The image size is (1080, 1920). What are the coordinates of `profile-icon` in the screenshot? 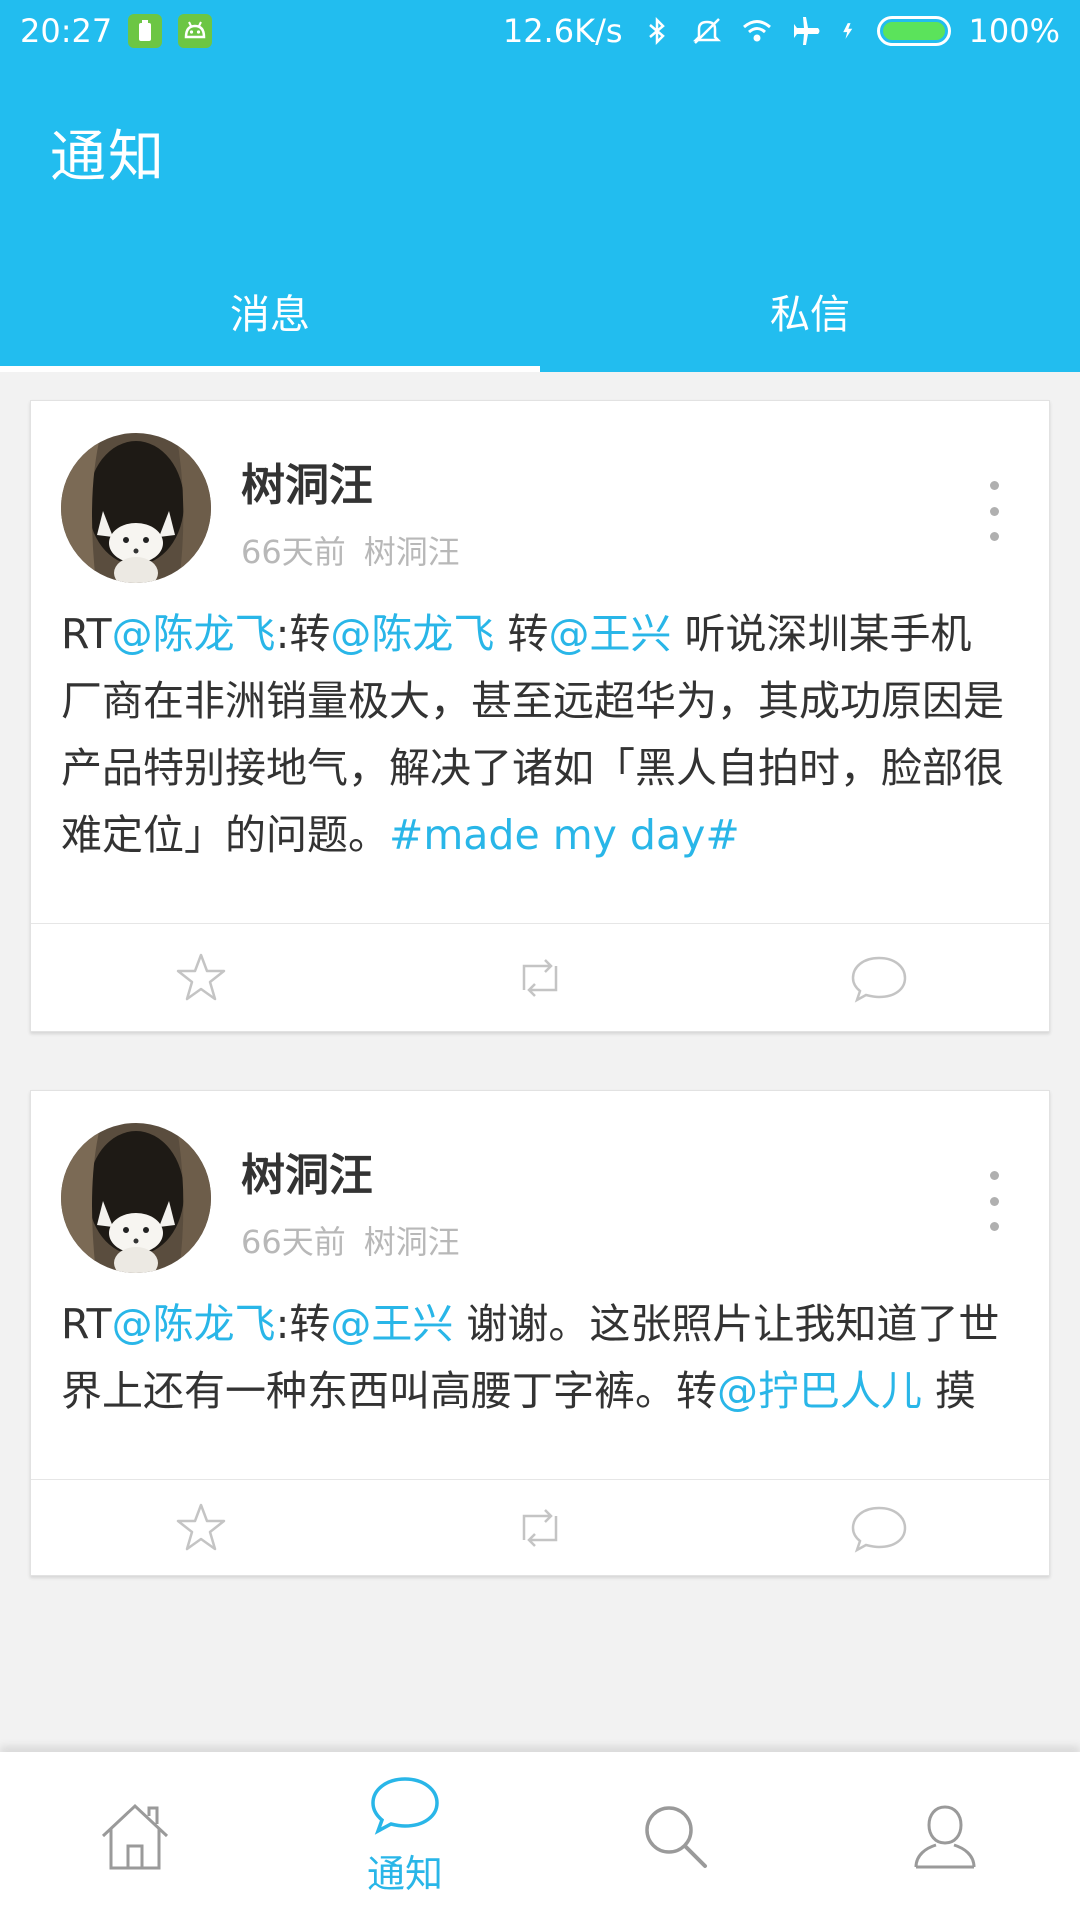 It's located at (945, 1837).